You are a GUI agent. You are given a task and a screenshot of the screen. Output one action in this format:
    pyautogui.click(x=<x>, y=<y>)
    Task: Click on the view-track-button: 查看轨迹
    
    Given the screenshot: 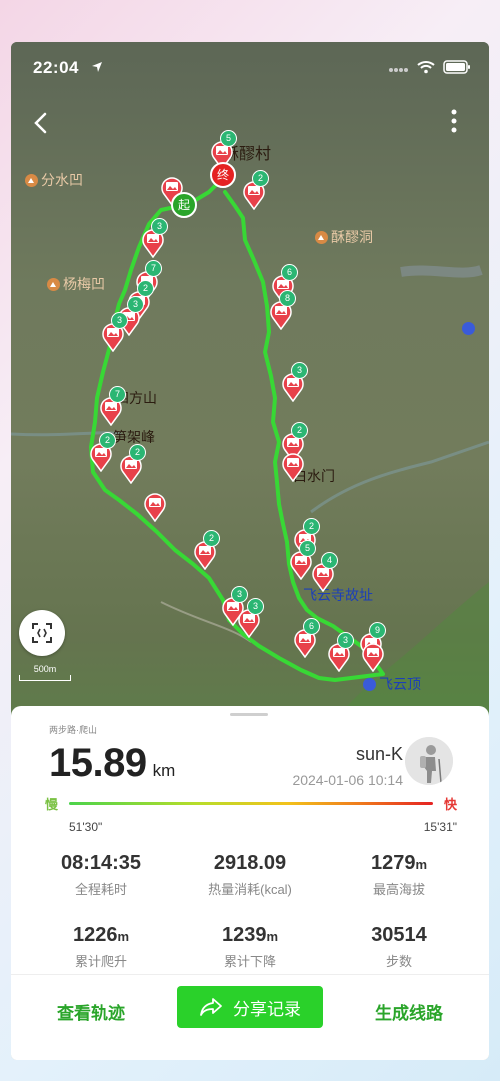 What is the action you would take?
    pyautogui.click(x=91, y=1011)
    